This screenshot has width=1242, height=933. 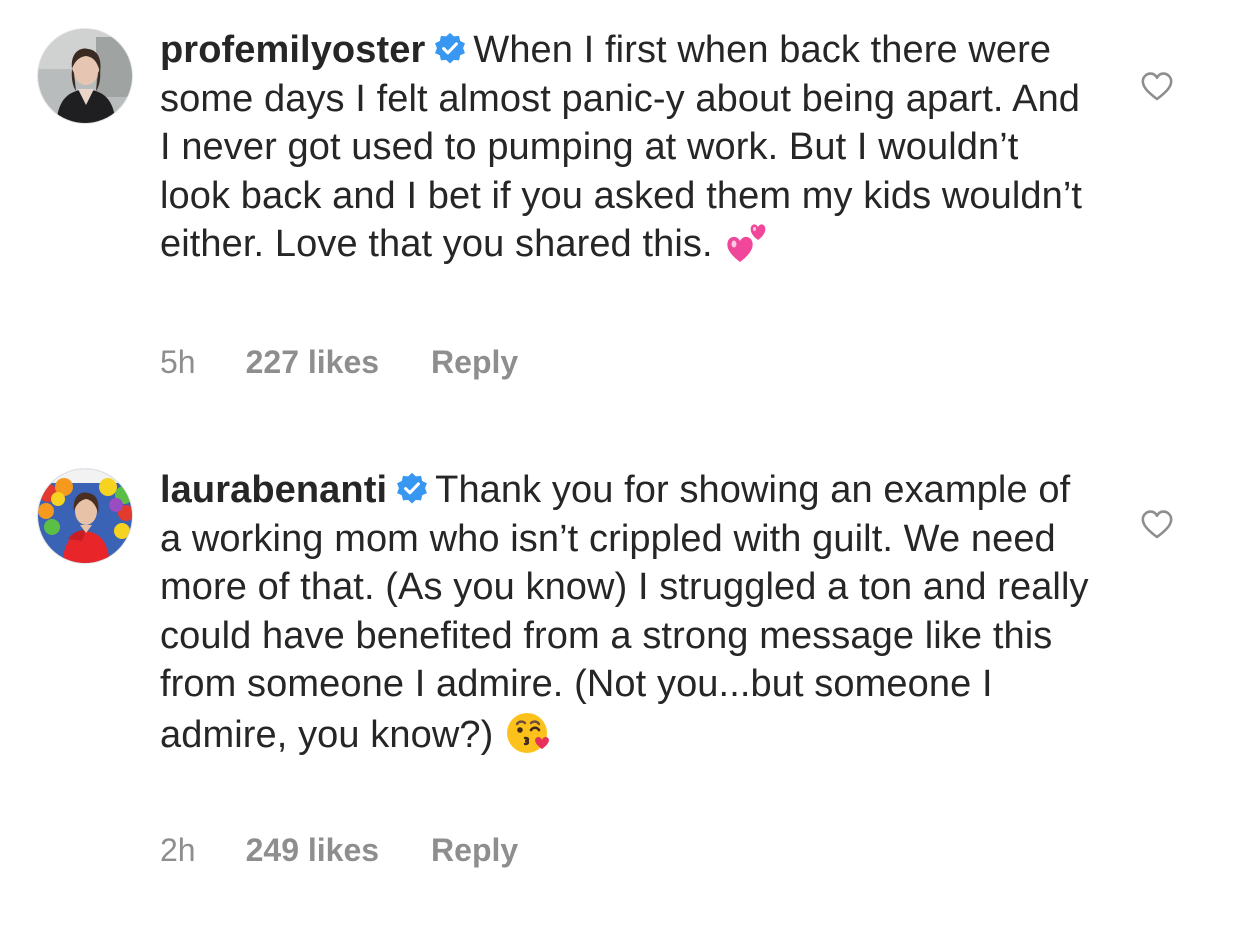 What do you see at coordinates (312, 362) in the screenshot?
I see `comment-likes-count: 227 likes` at bounding box center [312, 362].